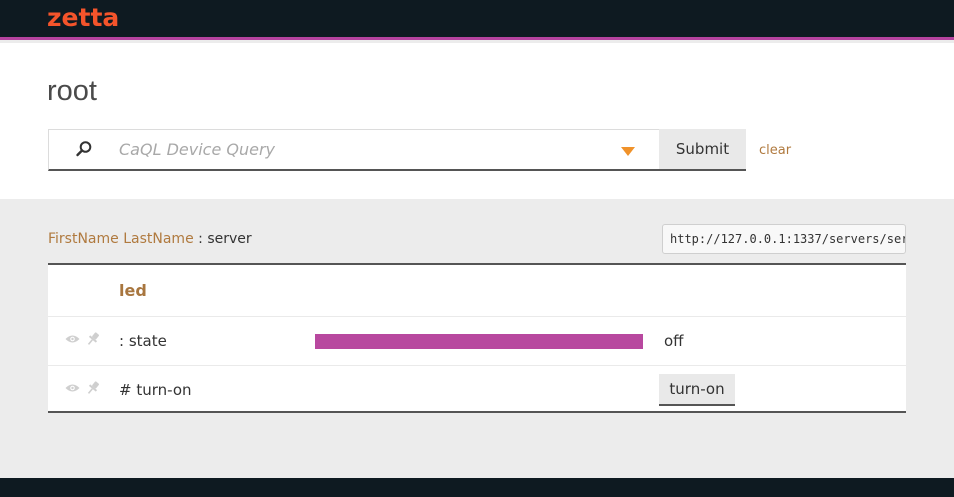 Image resolution: width=954 pixels, height=497 pixels. What do you see at coordinates (84, 149) in the screenshot?
I see `search-icon` at bounding box center [84, 149].